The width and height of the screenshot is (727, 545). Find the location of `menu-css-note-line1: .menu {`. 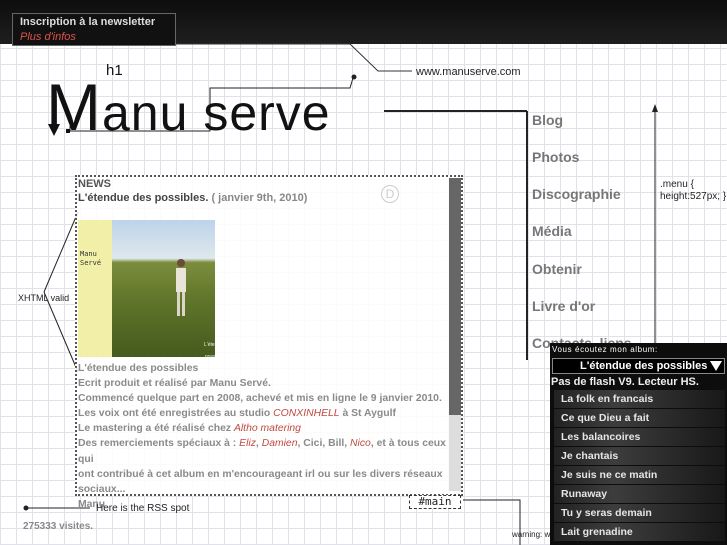

menu-css-note-line1: .menu { is located at coordinates (677, 184).